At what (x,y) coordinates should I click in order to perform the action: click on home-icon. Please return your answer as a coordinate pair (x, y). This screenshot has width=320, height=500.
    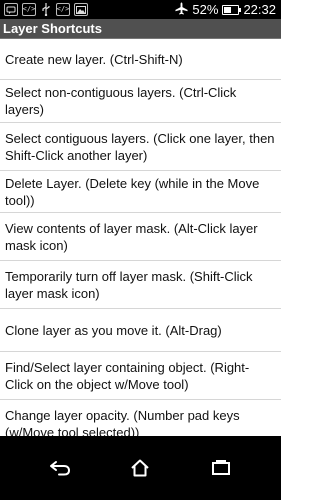
    Looking at the image, I should click on (140, 468).